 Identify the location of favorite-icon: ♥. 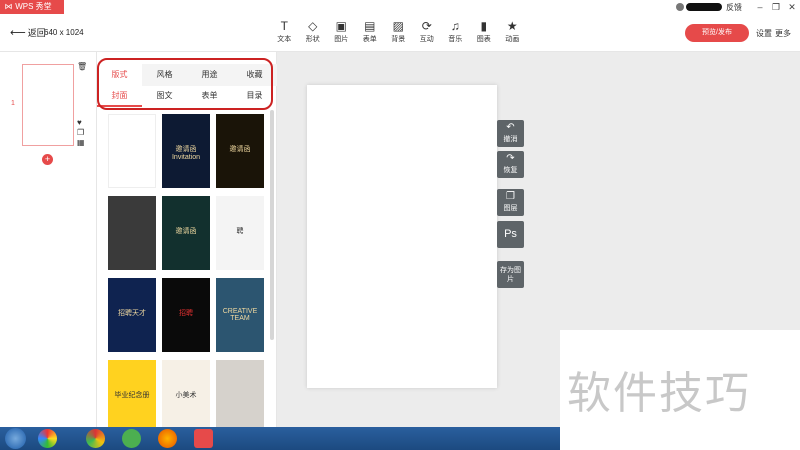
(79, 122).